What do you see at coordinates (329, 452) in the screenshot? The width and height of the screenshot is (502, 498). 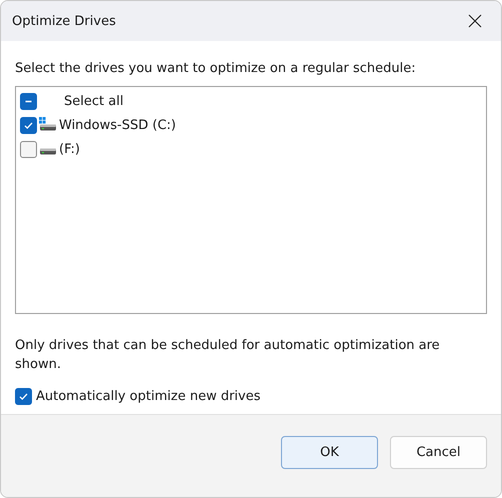 I see `ok-button: OK` at bounding box center [329, 452].